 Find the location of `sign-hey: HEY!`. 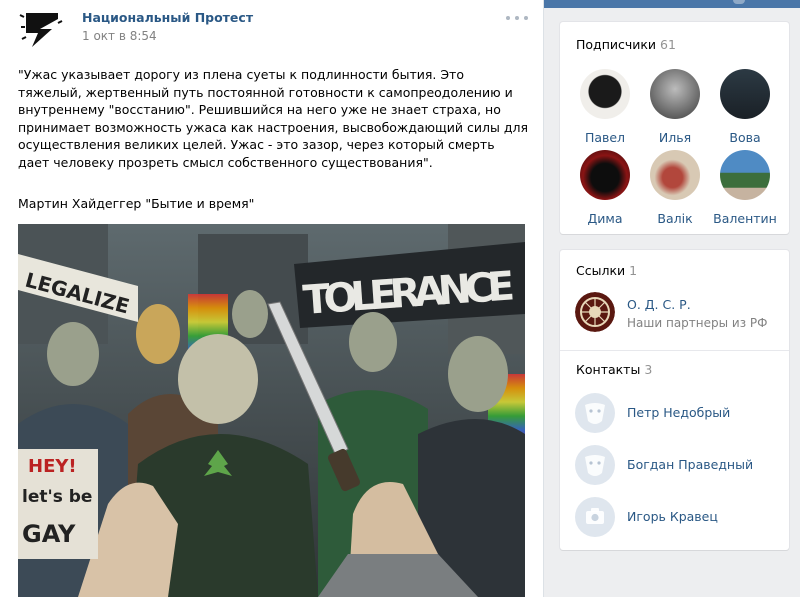

sign-hey: HEY! is located at coordinates (52, 466).